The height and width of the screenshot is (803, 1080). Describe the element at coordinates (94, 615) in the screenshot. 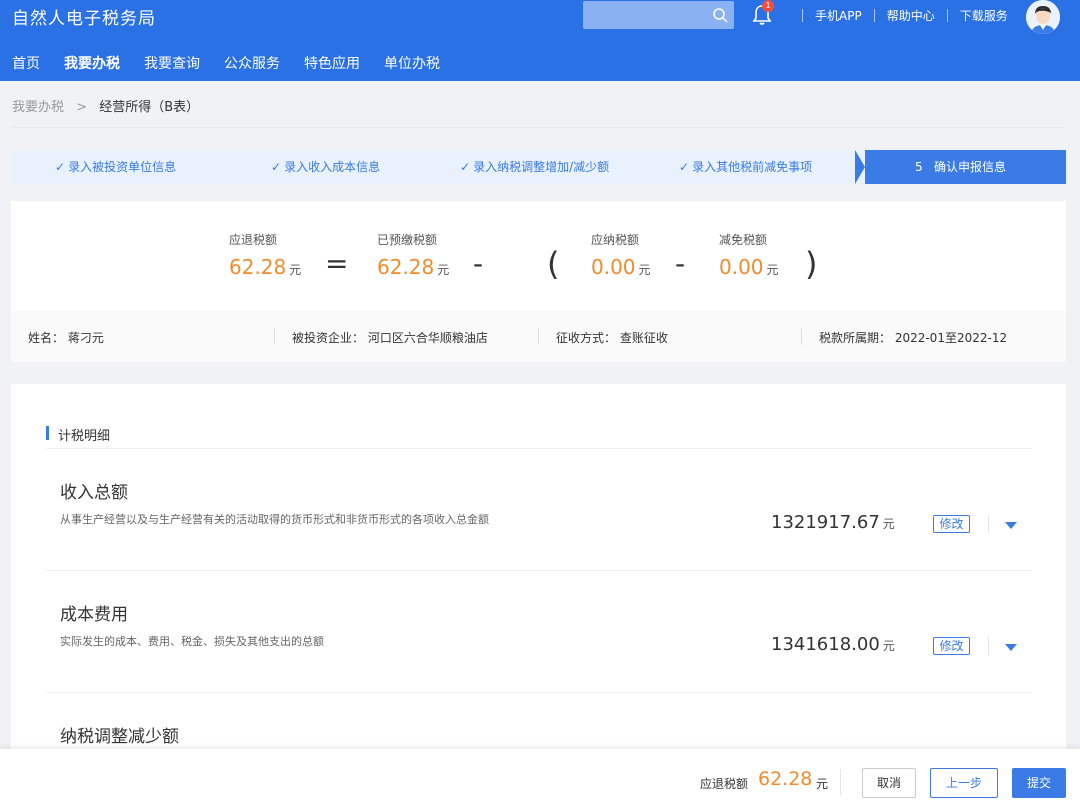

I see `cost-expense-title: 成本费用` at that location.